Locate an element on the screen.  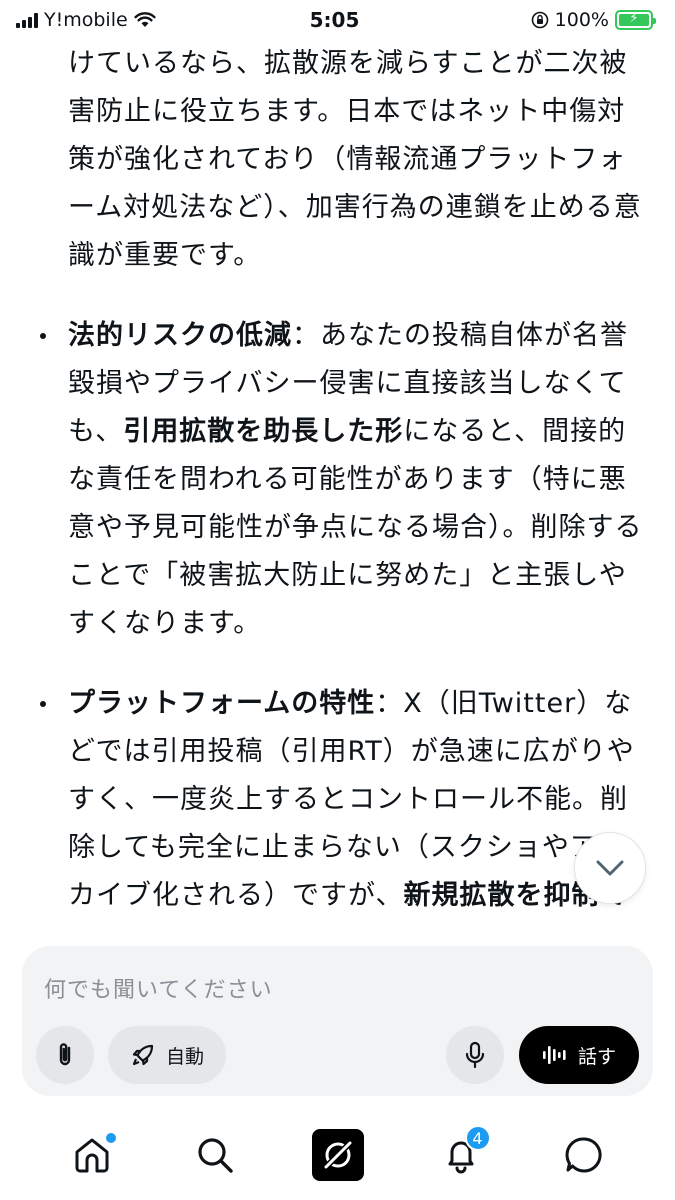
nav-notifications: 4 is located at coordinates (461, 1155).